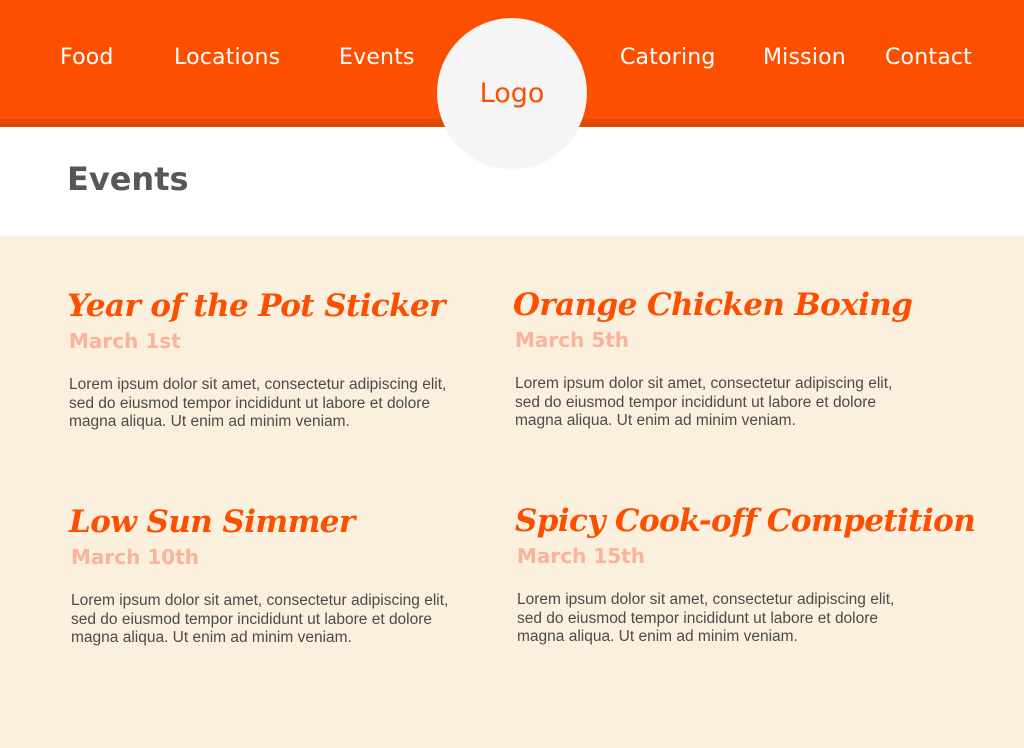 This screenshot has height=748, width=1024. Describe the element at coordinates (212, 522) in the screenshot. I see `event-title: Low Sun Simmer` at that location.